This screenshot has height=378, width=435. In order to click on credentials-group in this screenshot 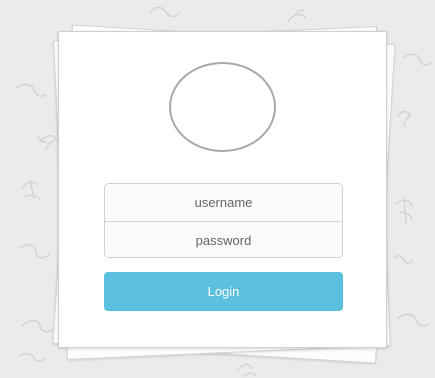, I will do `click(223, 220)`.